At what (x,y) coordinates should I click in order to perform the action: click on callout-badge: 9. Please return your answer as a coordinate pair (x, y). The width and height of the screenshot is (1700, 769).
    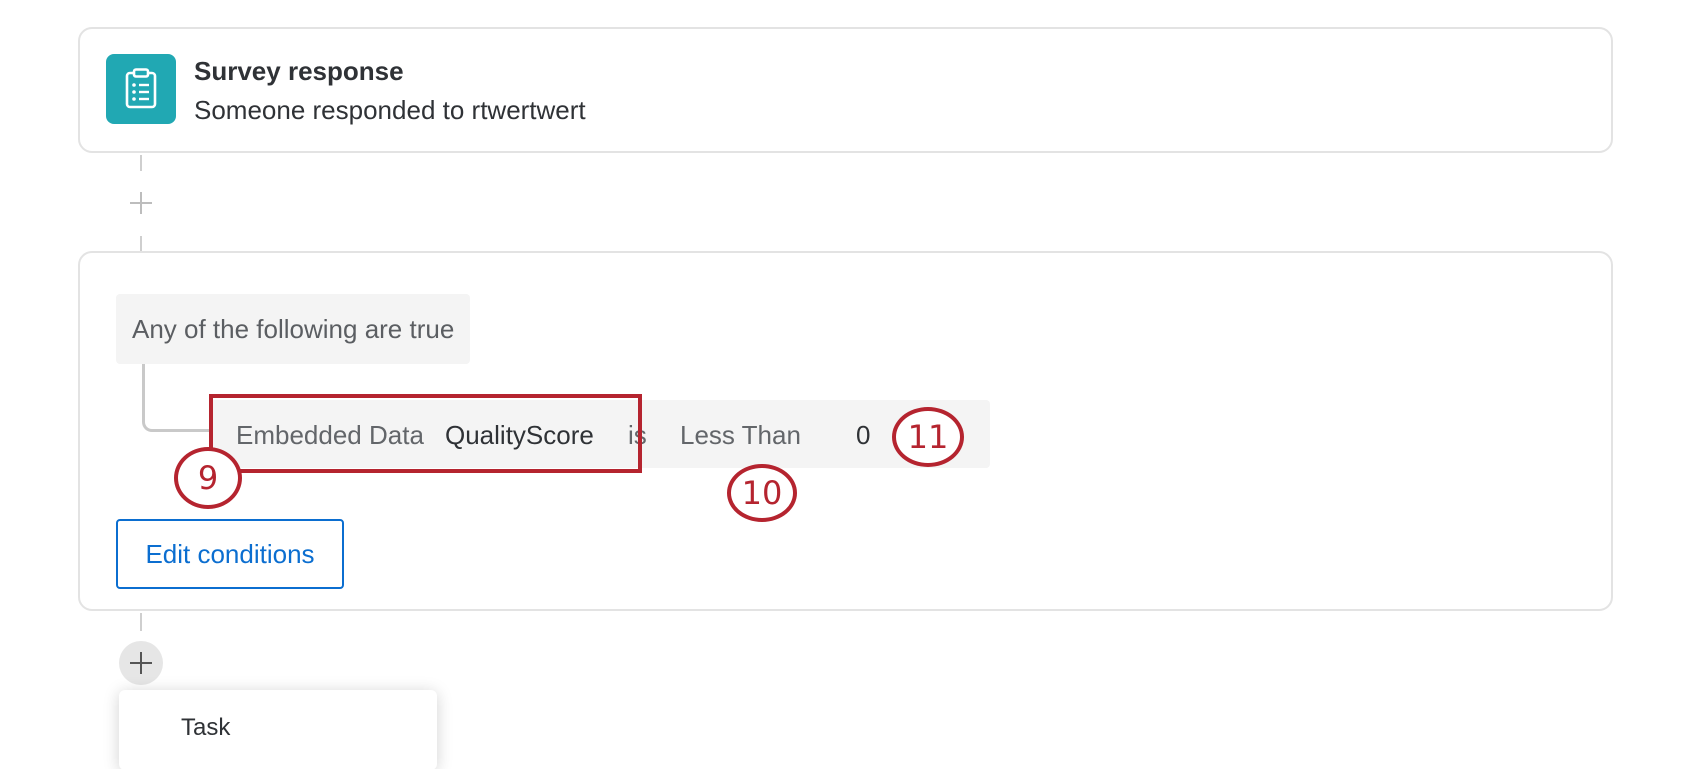
    Looking at the image, I should click on (208, 478).